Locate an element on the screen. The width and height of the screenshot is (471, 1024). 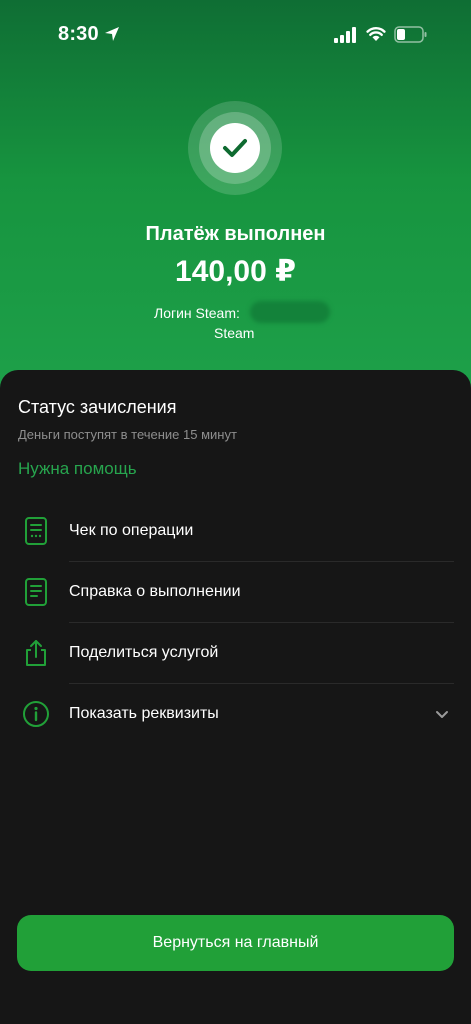
success-circle is located at coordinates (235, 148).